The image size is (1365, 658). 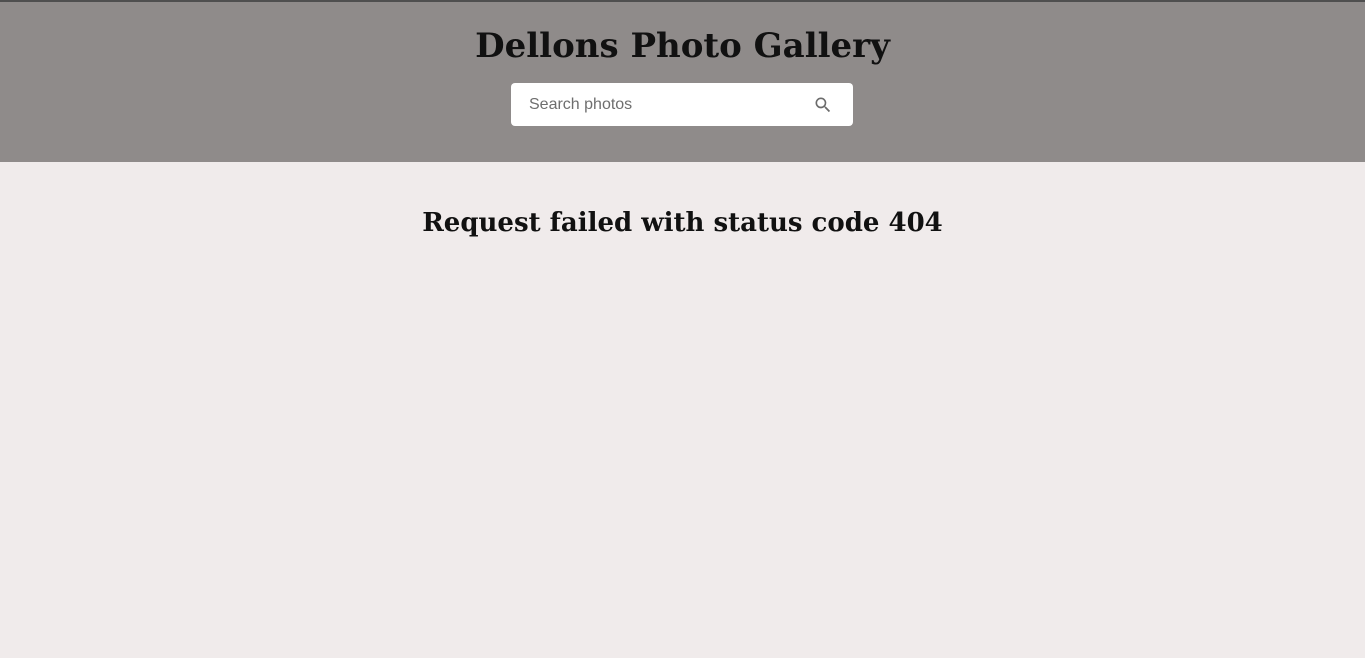 What do you see at coordinates (682, 223) in the screenshot?
I see `error-message: Request failed with status code 404` at bounding box center [682, 223].